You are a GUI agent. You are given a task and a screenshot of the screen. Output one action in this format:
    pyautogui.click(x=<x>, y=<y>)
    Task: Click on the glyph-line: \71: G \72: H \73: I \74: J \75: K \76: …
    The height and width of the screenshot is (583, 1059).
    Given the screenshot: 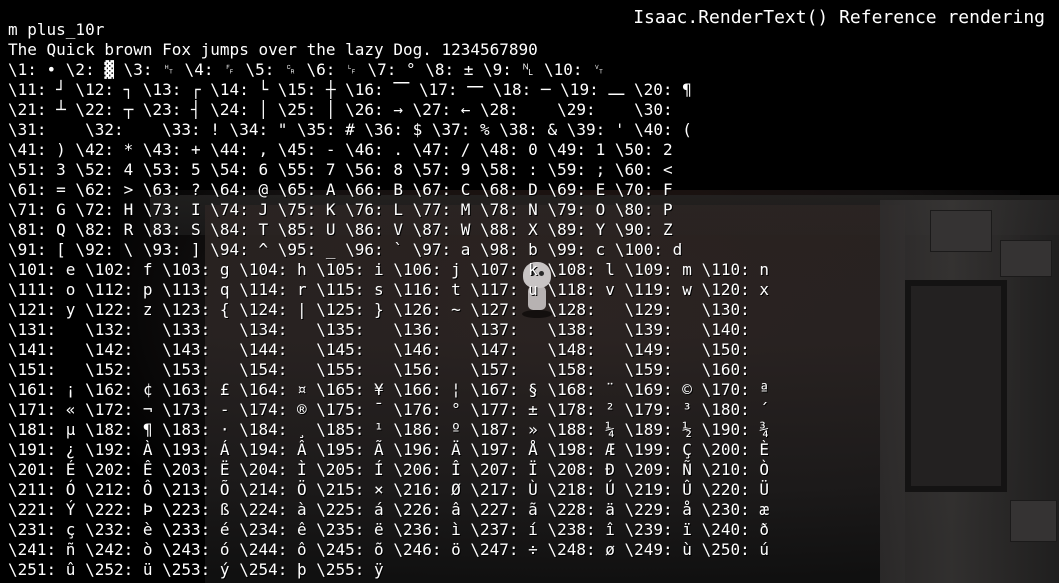 What is the action you would take?
    pyautogui.click(x=340, y=209)
    